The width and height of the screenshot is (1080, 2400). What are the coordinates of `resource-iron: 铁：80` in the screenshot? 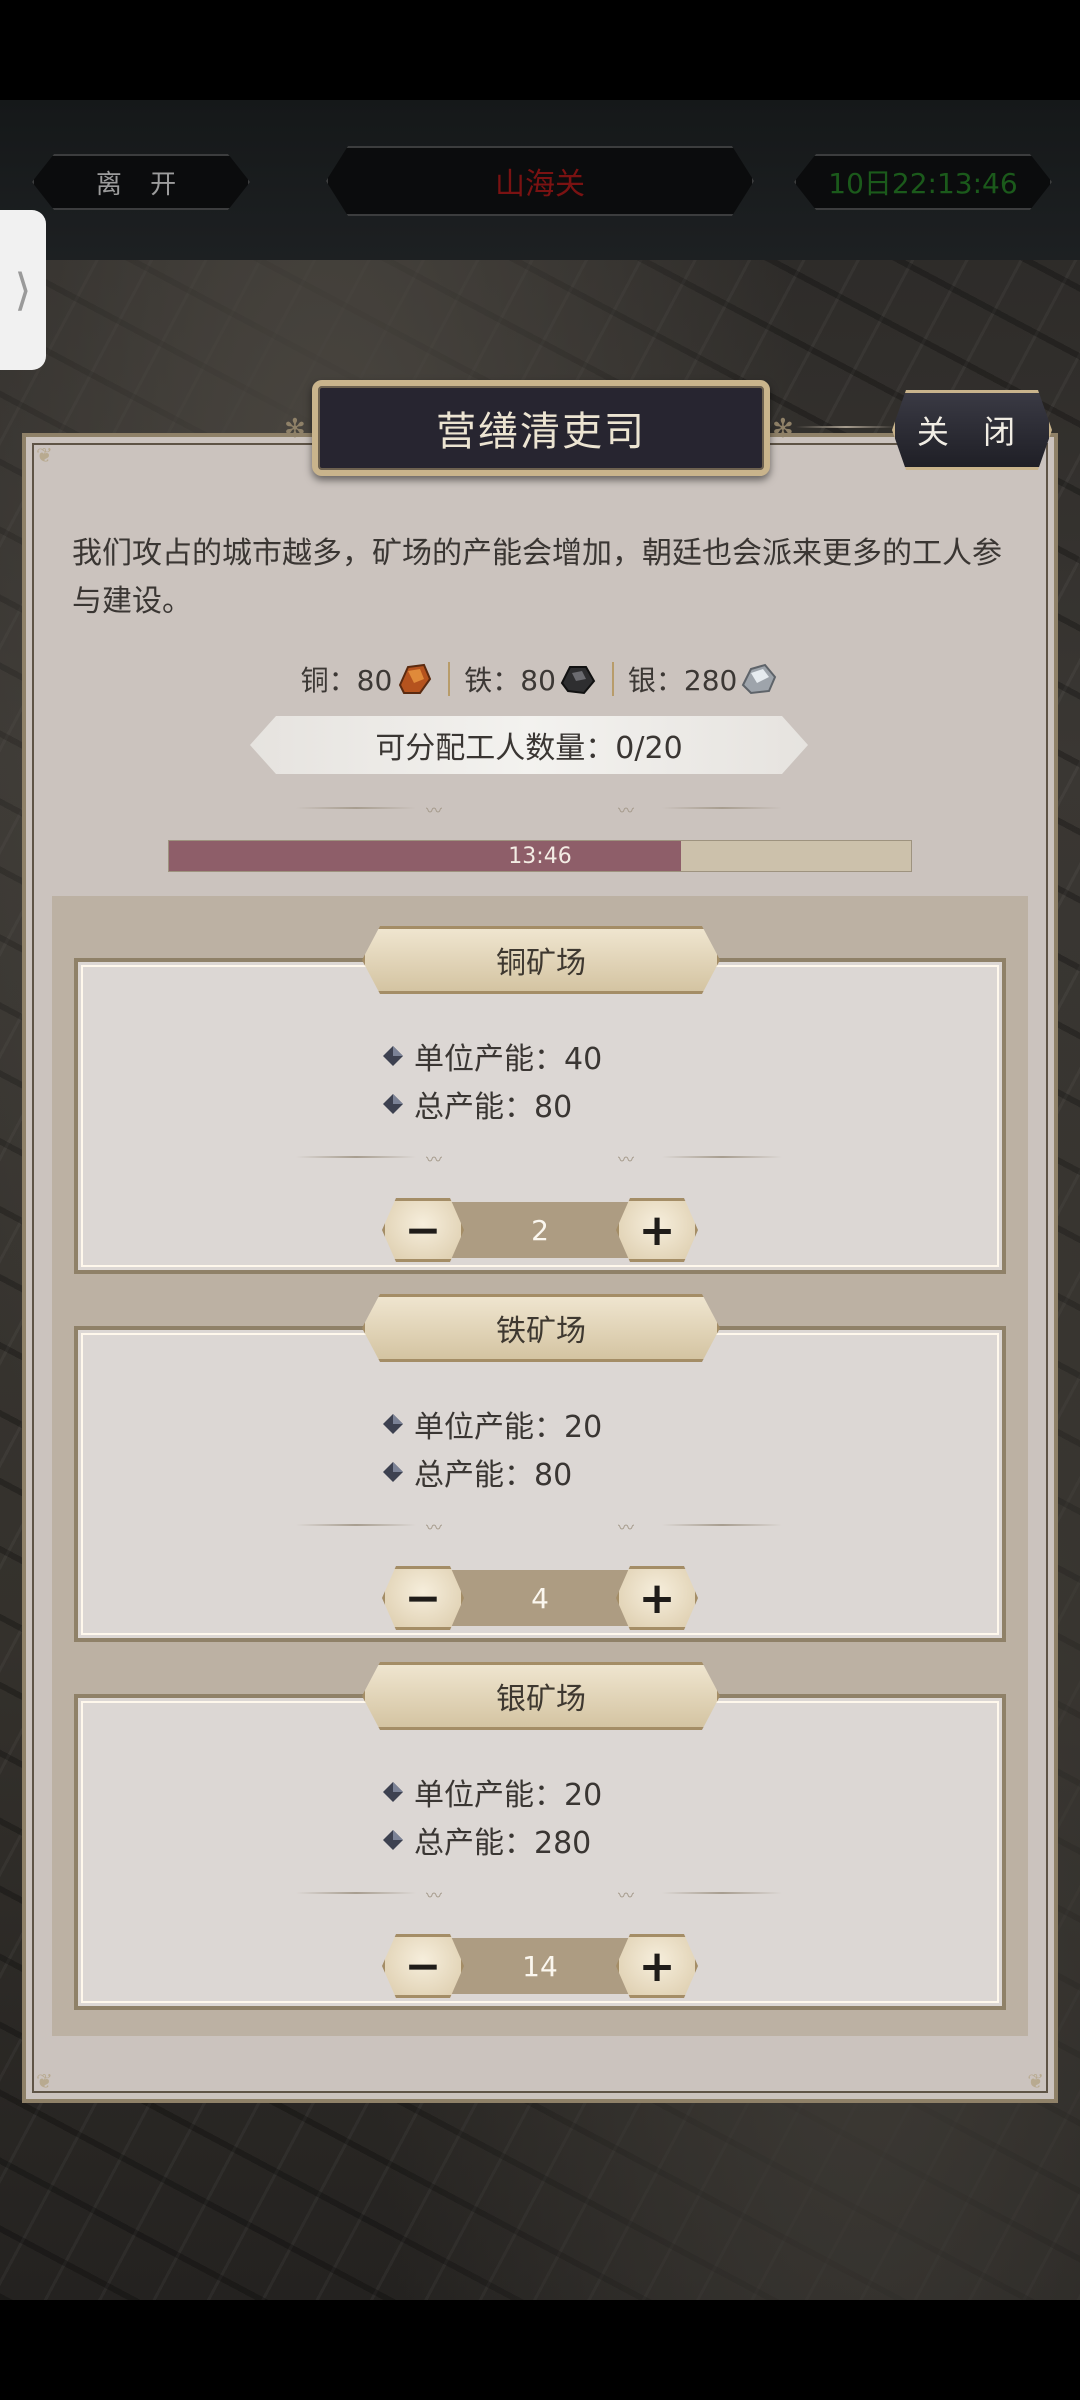 It's located at (531, 679).